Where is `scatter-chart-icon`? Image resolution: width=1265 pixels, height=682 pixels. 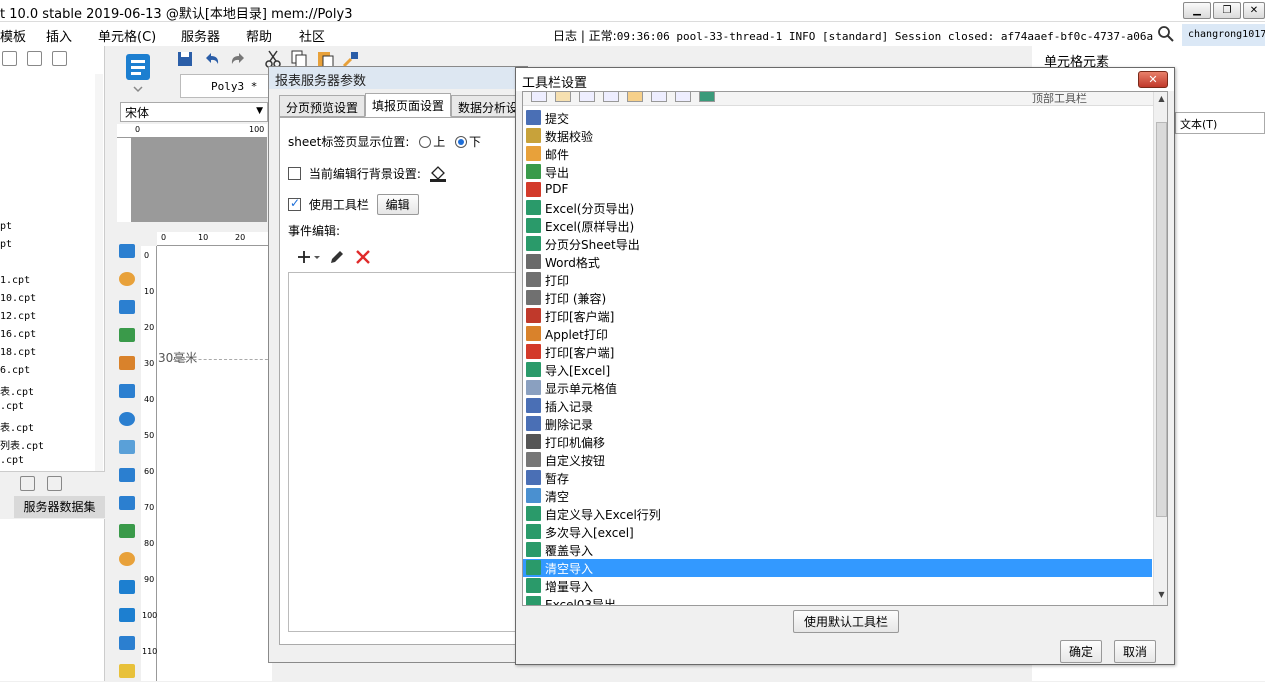
scatter-chart-icon is located at coordinates (127, 475).